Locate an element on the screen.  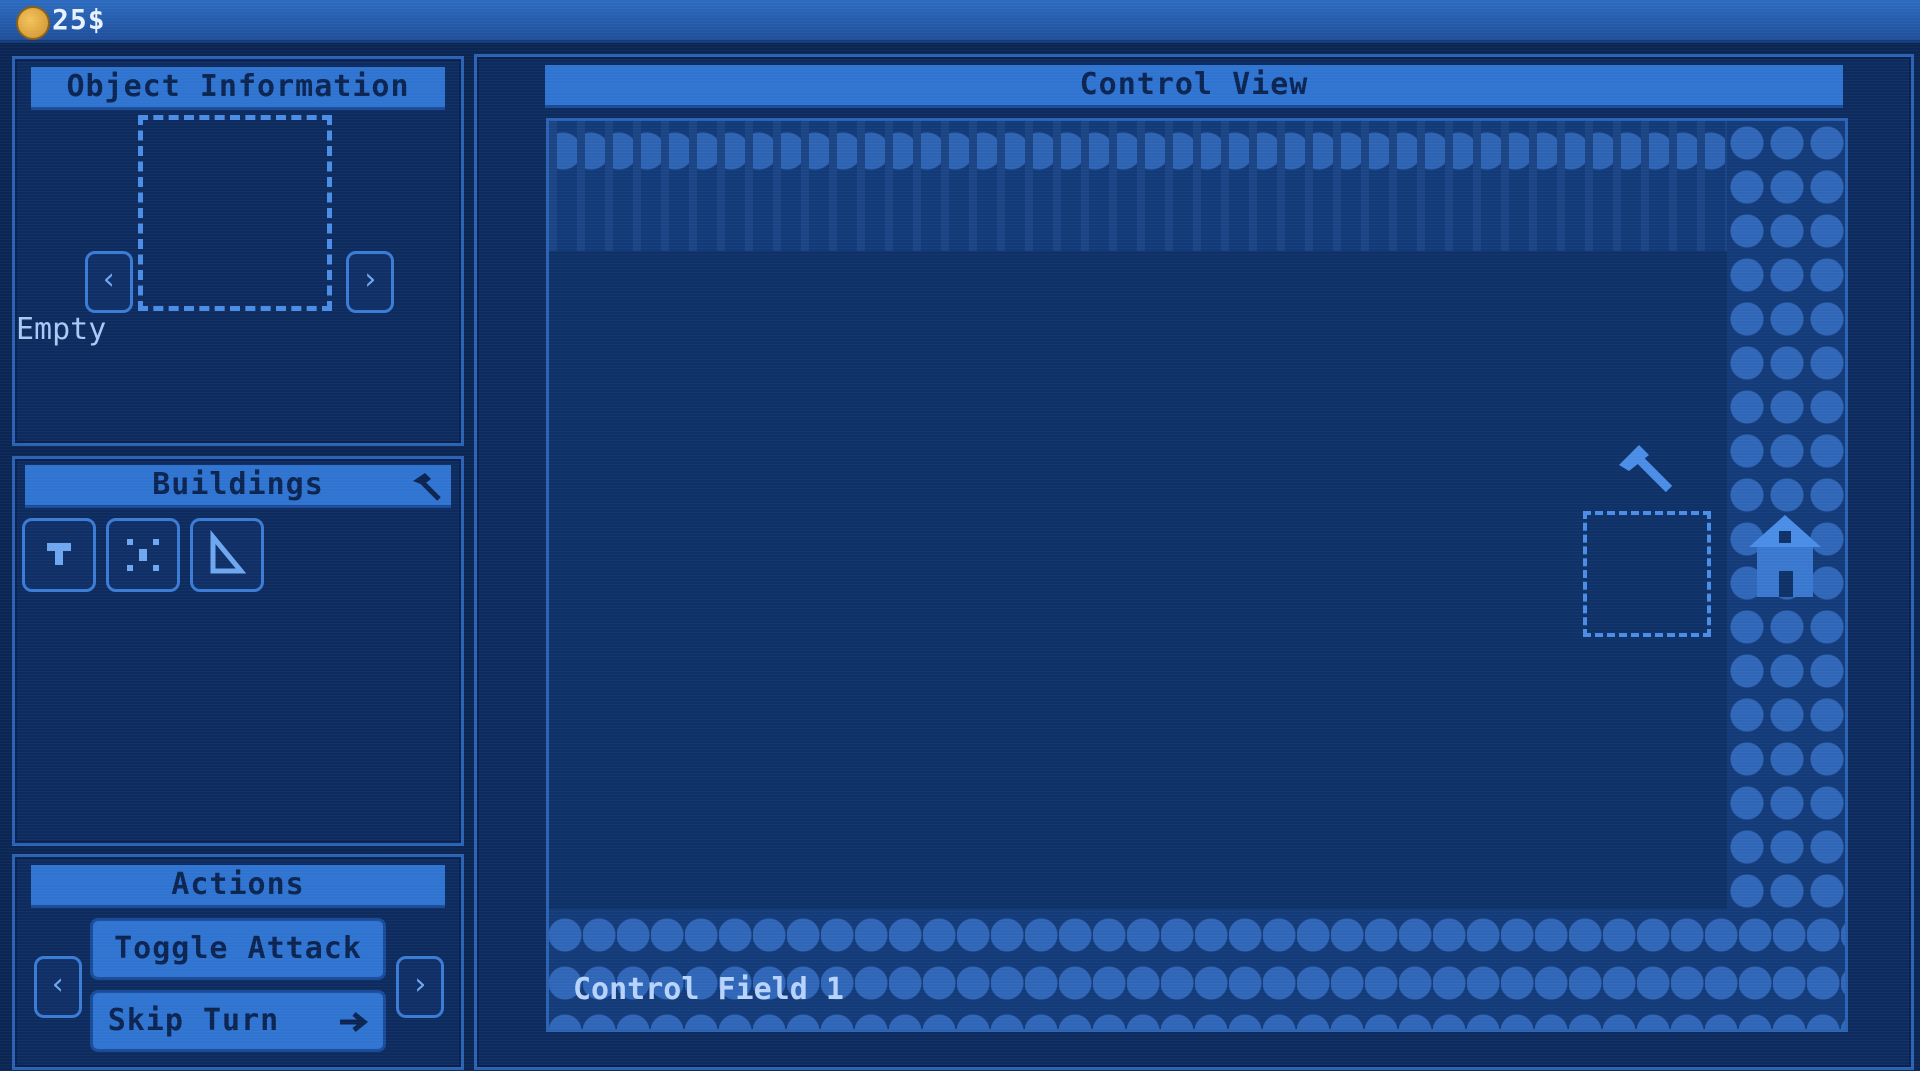
control-view-title: Control View is located at coordinates (1194, 86).